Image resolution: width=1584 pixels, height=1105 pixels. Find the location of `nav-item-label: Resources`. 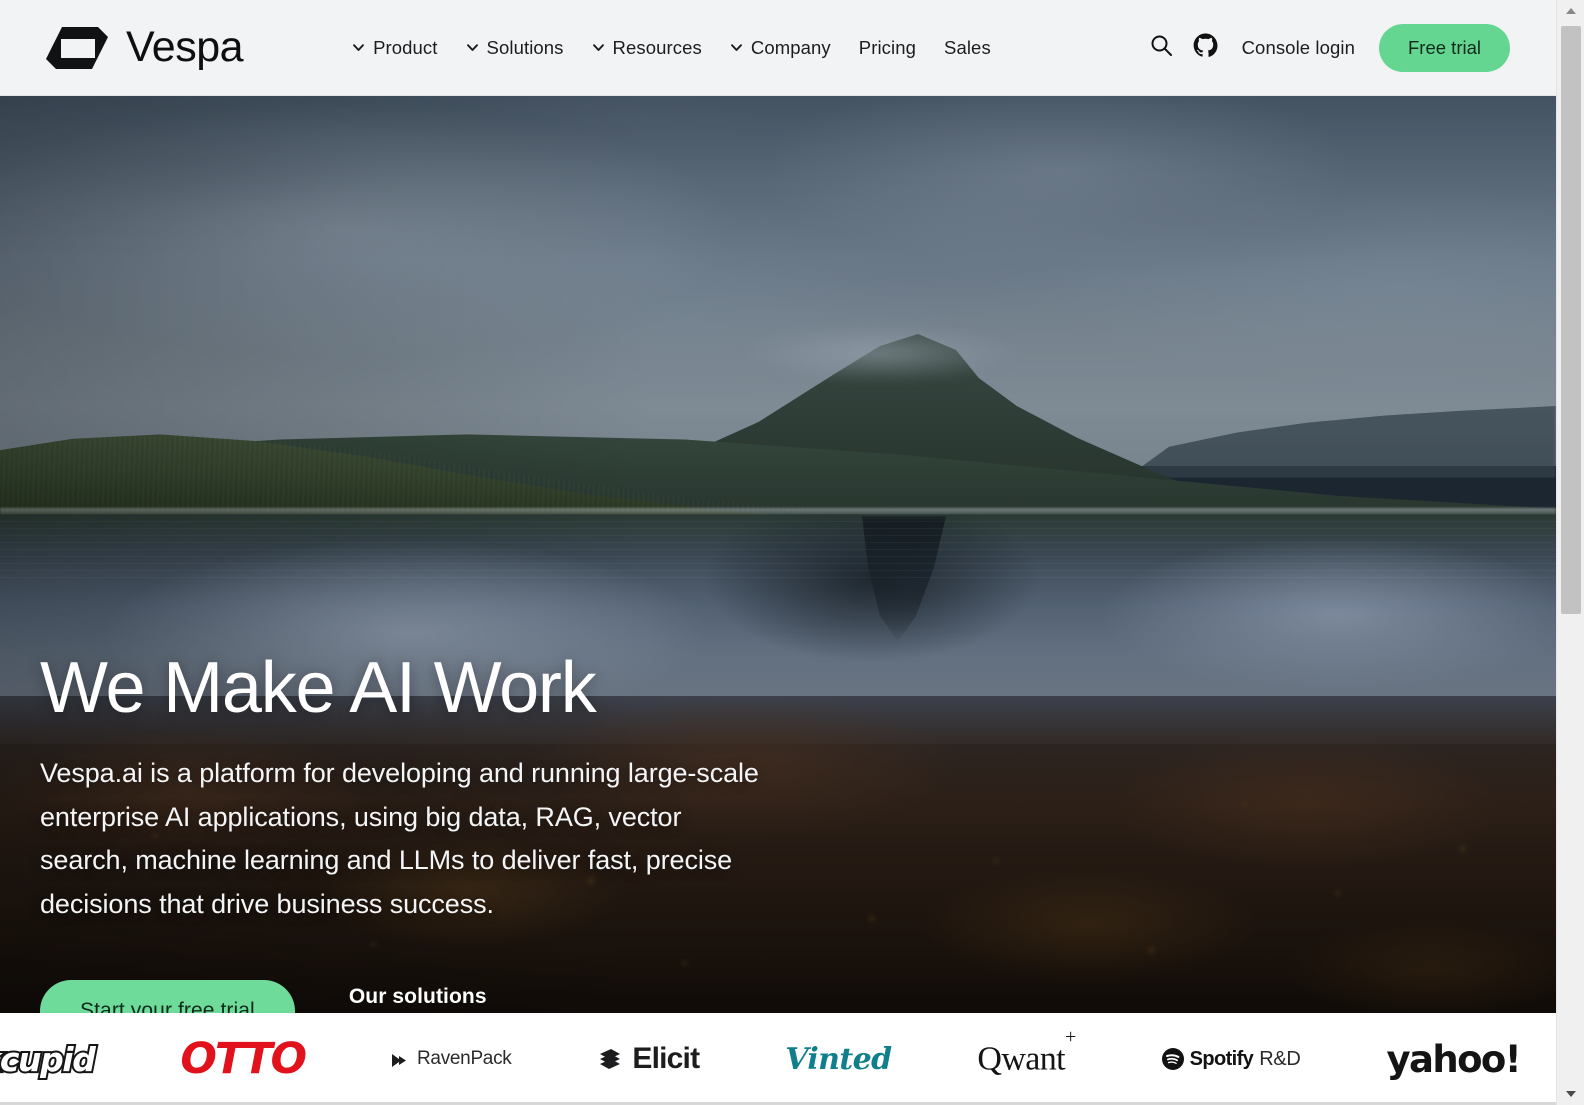

nav-item-label: Resources is located at coordinates (657, 47).